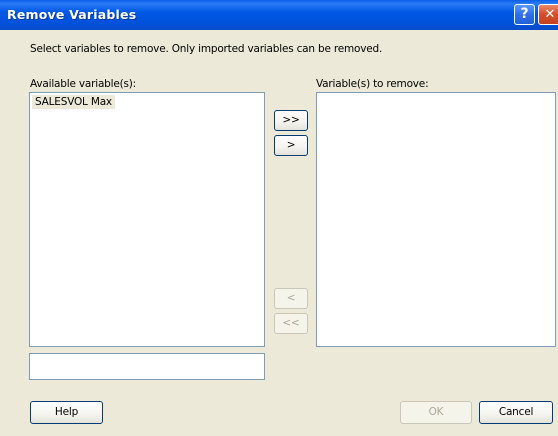  I want to click on available-variables-label: Available variable(s):, so click(83, 84).